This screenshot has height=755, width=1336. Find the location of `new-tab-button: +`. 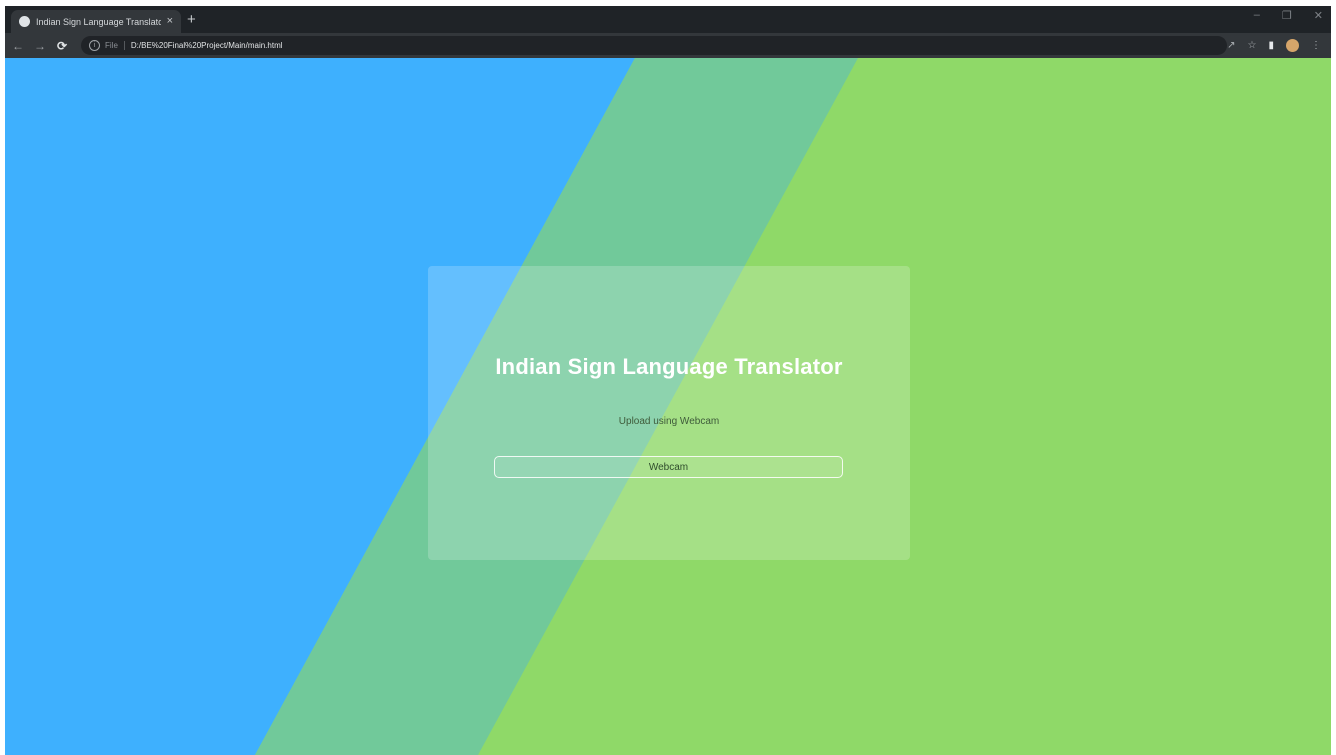

new-tab-button: + is located at coordinates (191, 20).